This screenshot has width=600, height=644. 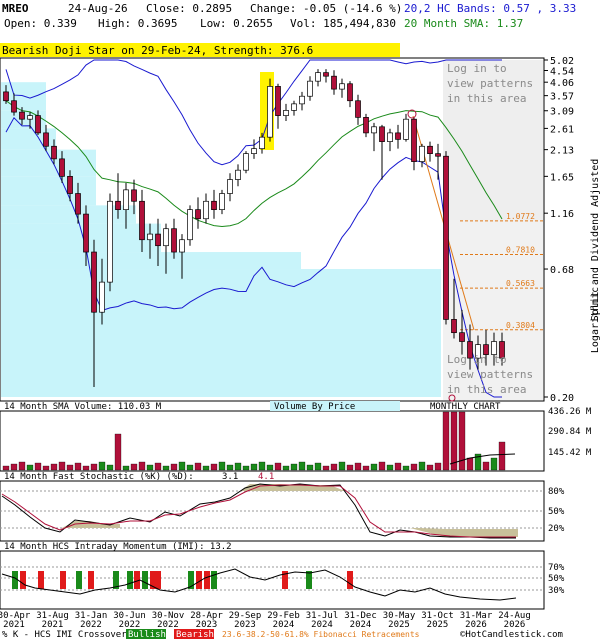 What do you see at coordinates (463, 23) in the screenshot?
I see `sma-legend: 20 Month SMA: 1.37` at bounding box center [463, 23].